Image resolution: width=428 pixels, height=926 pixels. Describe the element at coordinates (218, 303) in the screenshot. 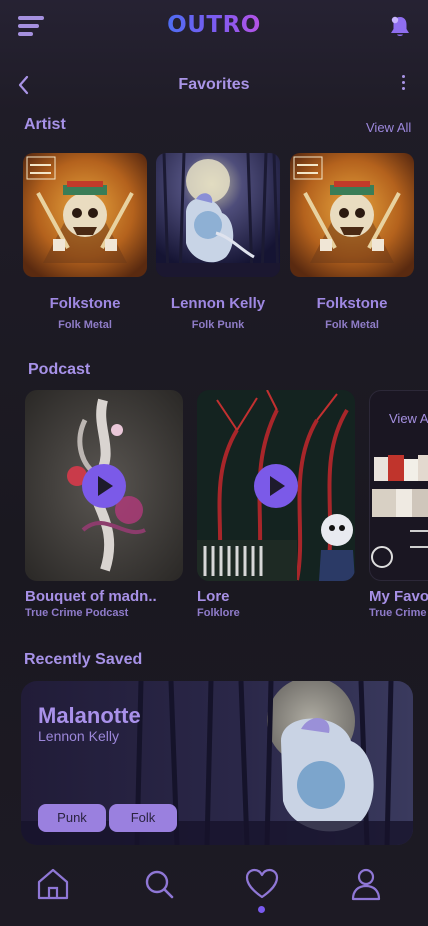

I see `artist-name: Lennon Kelly` at that location.